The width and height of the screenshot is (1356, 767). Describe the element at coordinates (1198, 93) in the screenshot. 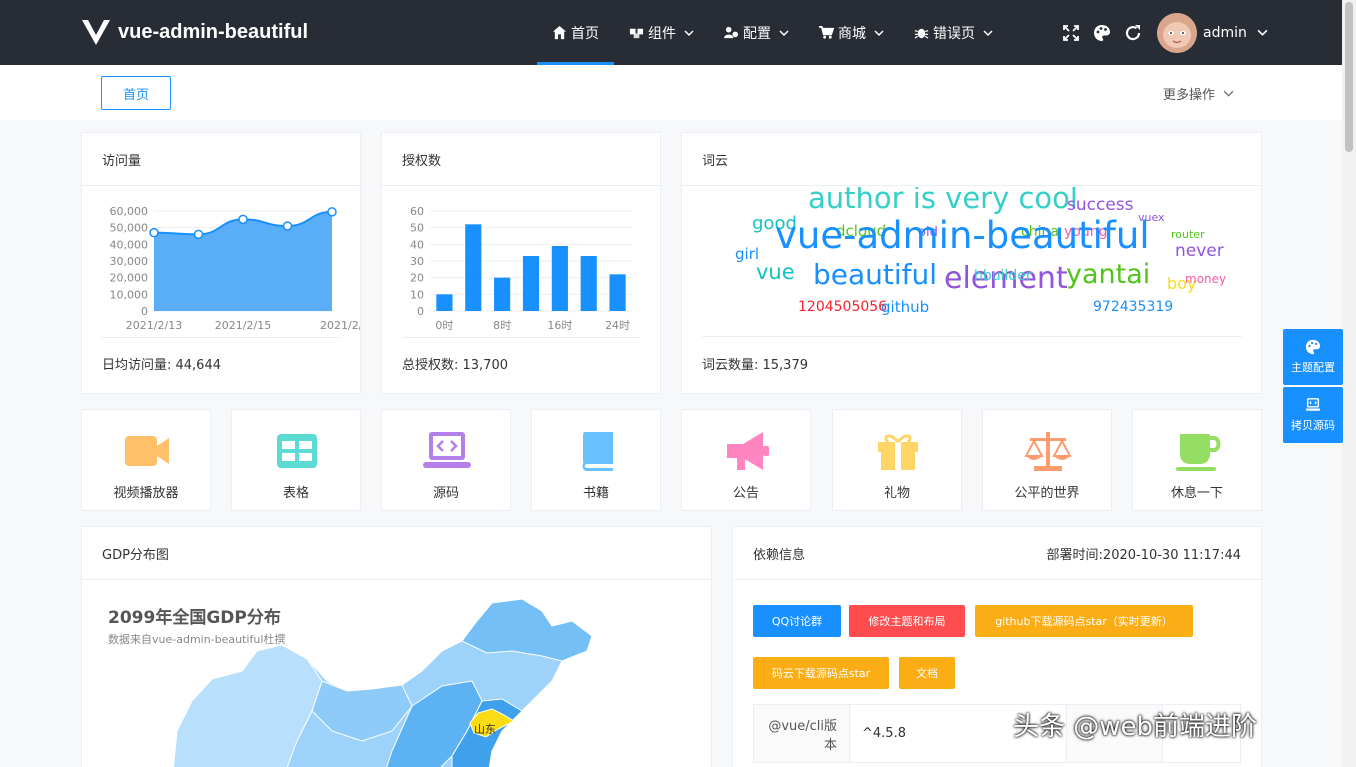

I see `more-operations-dropdown: 更多操作` at that location.